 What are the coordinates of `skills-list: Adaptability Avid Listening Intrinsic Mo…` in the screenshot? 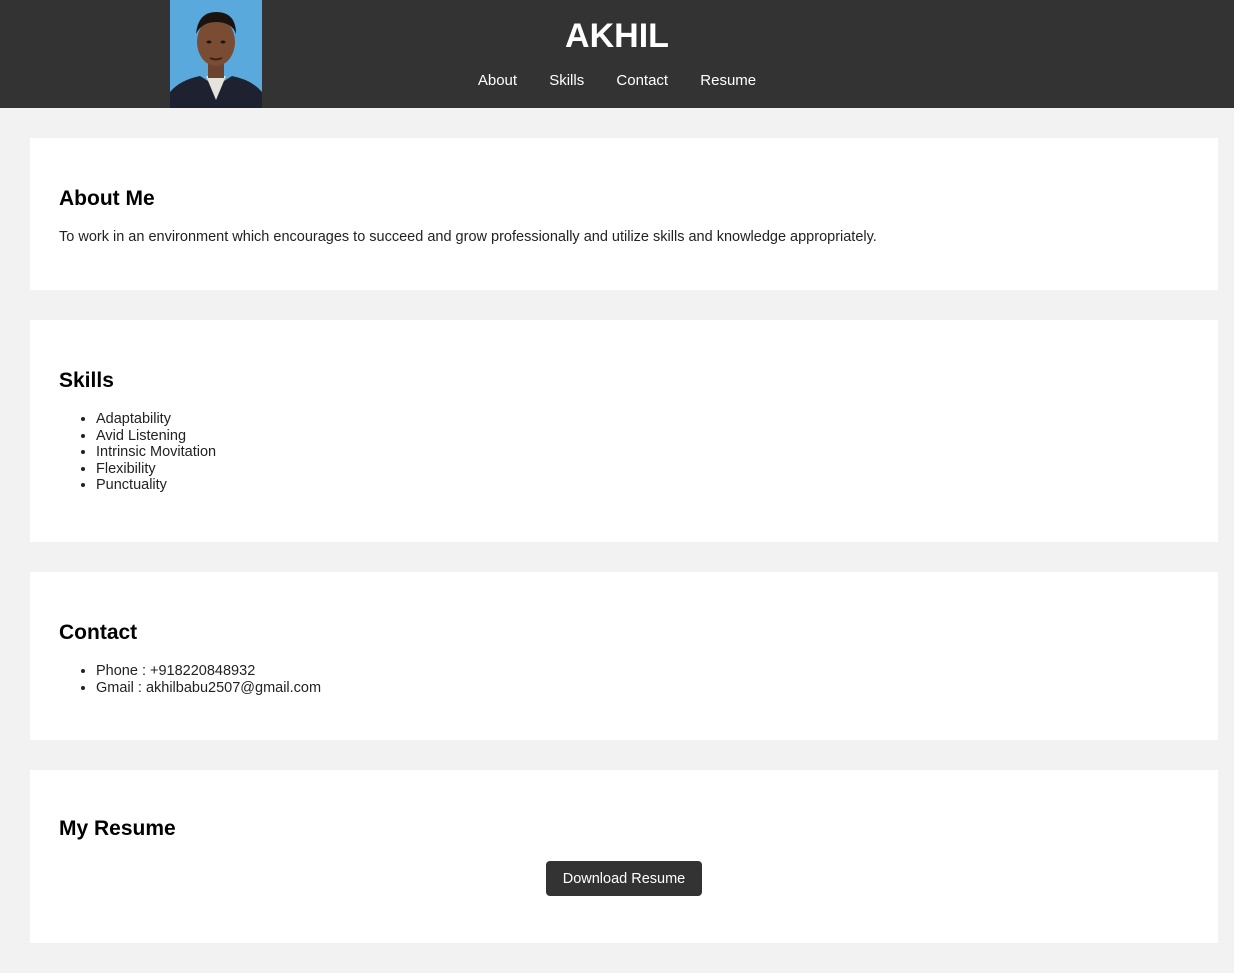 It's located at (137, 452).